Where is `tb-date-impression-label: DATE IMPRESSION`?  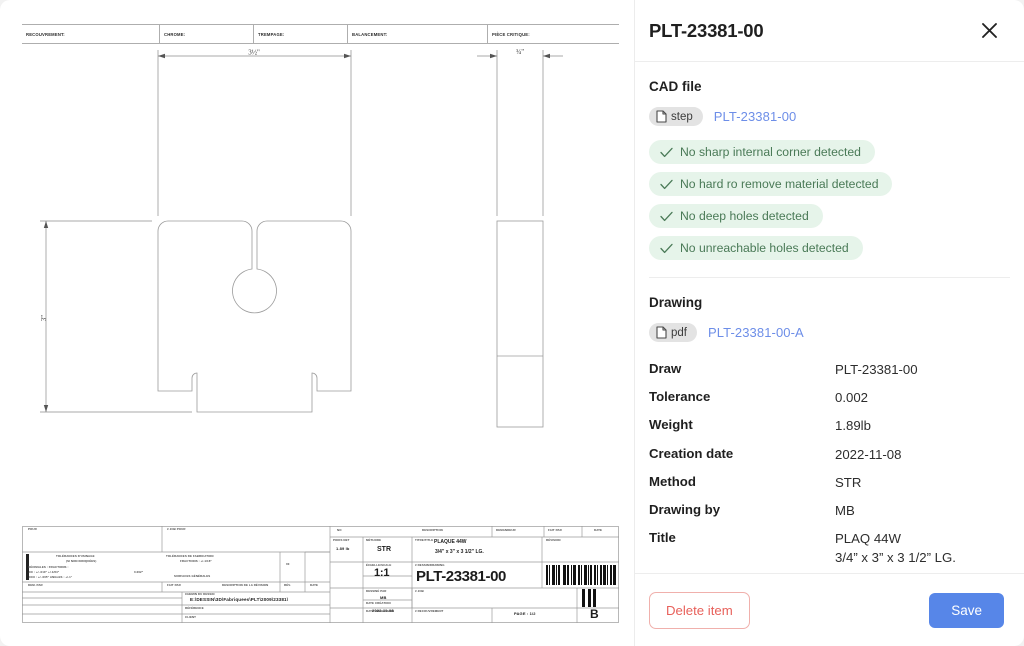 tb-date-impression-label: DATE IMPRESSION is located at coordinates (380, 611).